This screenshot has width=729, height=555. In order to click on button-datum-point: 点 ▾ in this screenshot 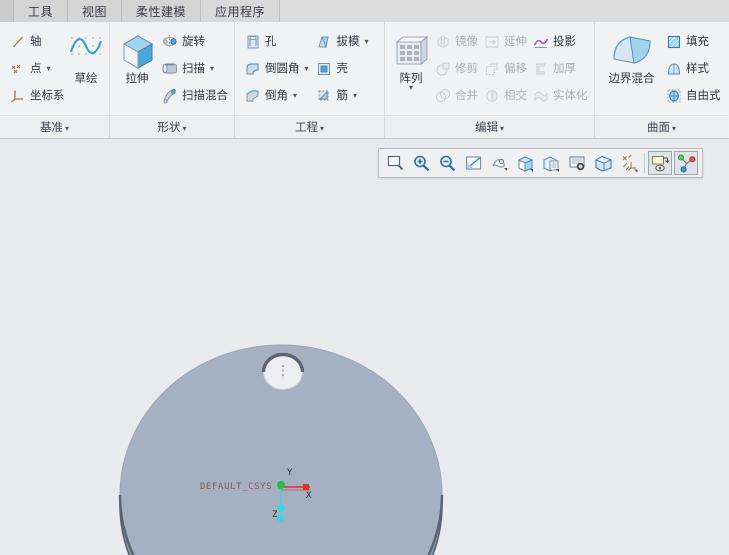, I will do `click(36, 68)`.